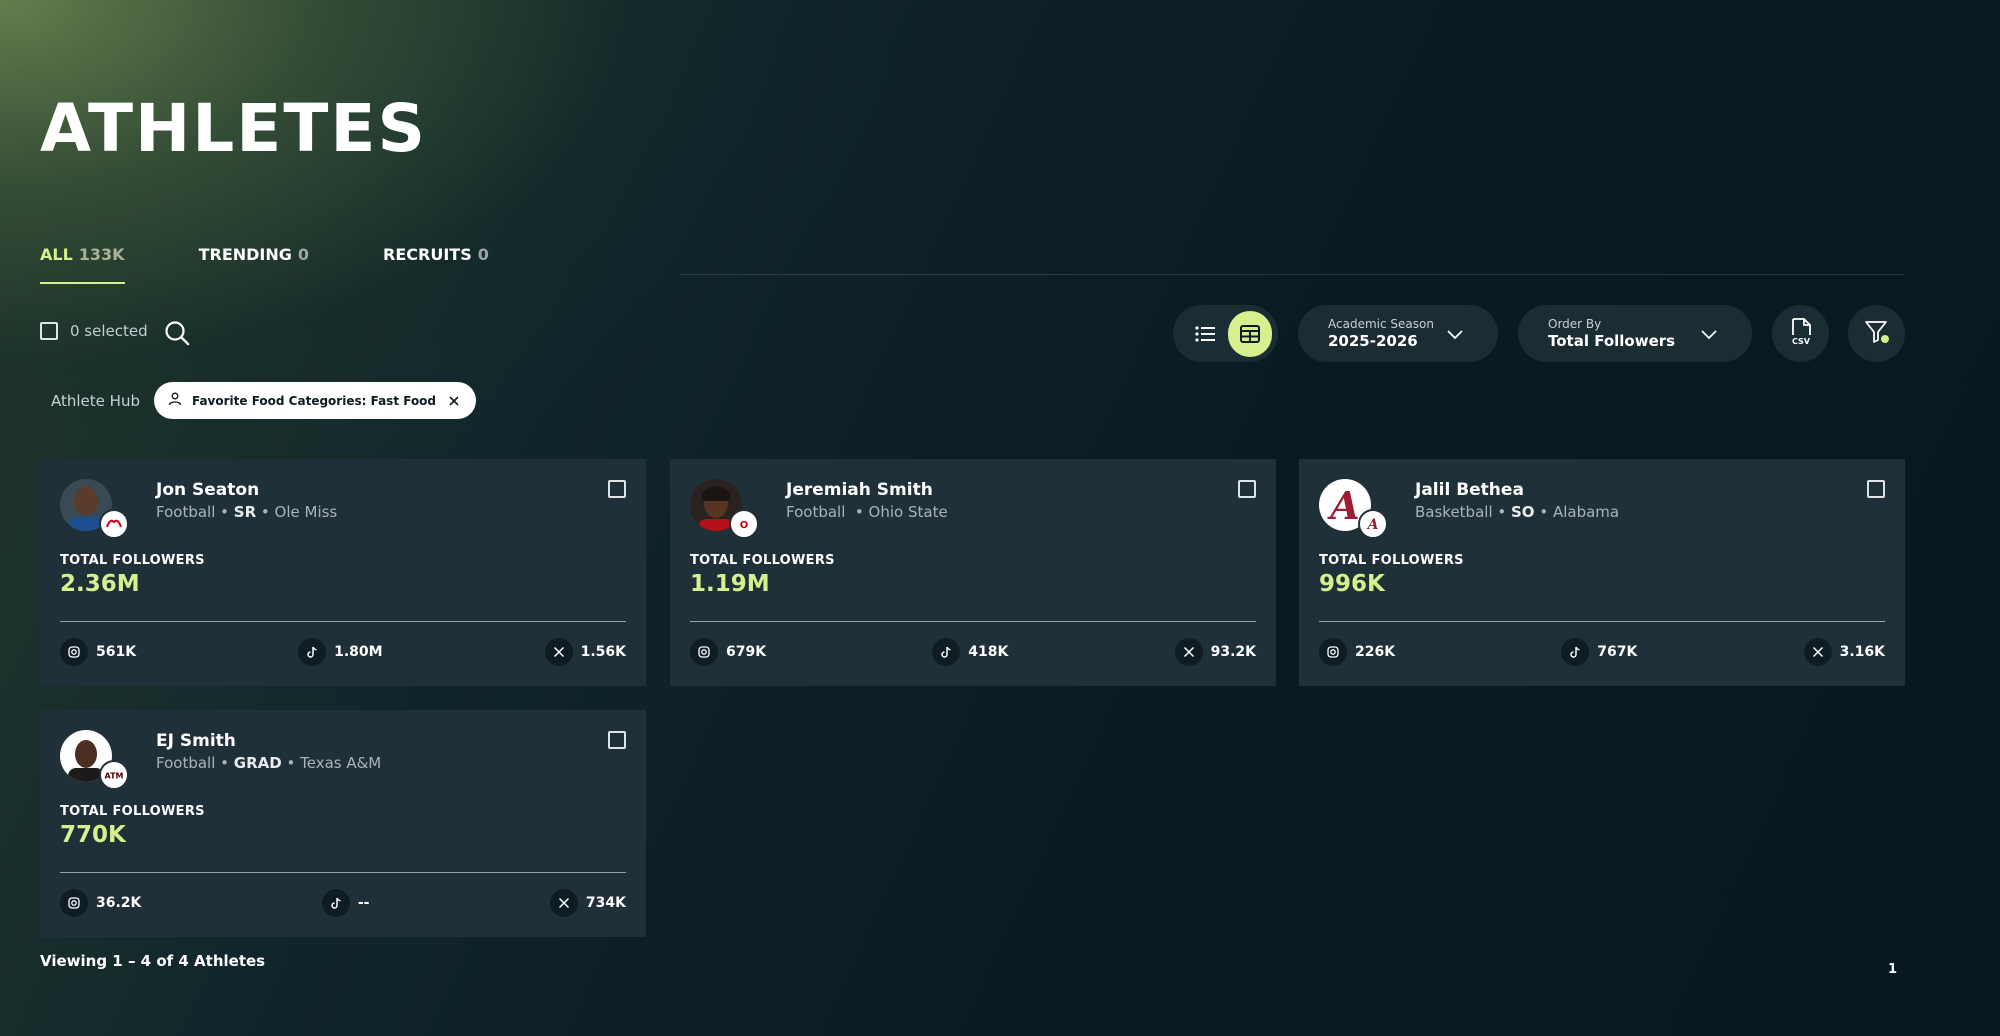 The image size is (2000, 1036). What do you see at coordinates (1876, 333) in the screenshot?
I see `filter-button` at bounding box center [1876, 333].